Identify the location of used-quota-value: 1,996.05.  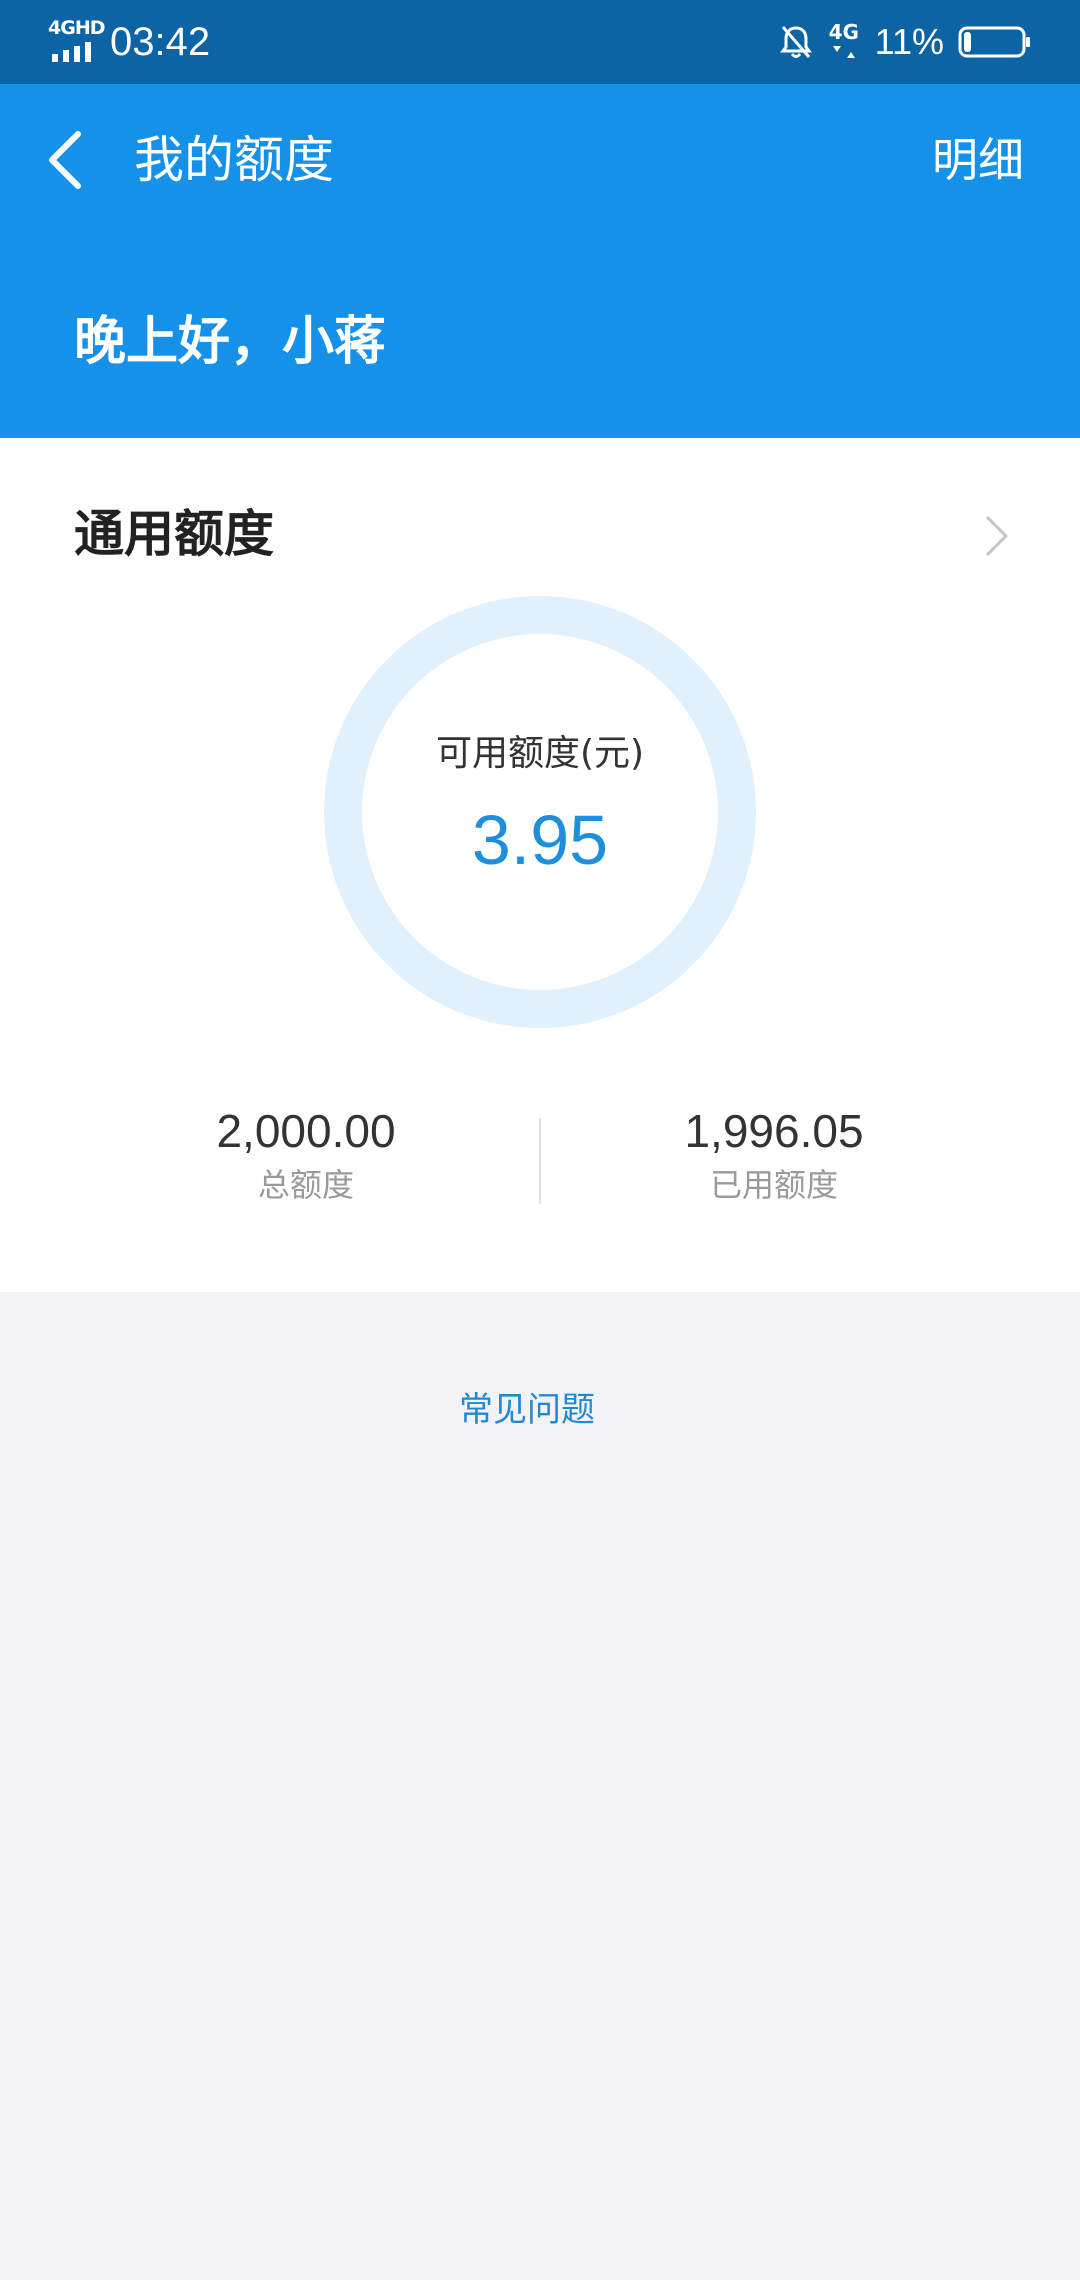
(774, 1131).